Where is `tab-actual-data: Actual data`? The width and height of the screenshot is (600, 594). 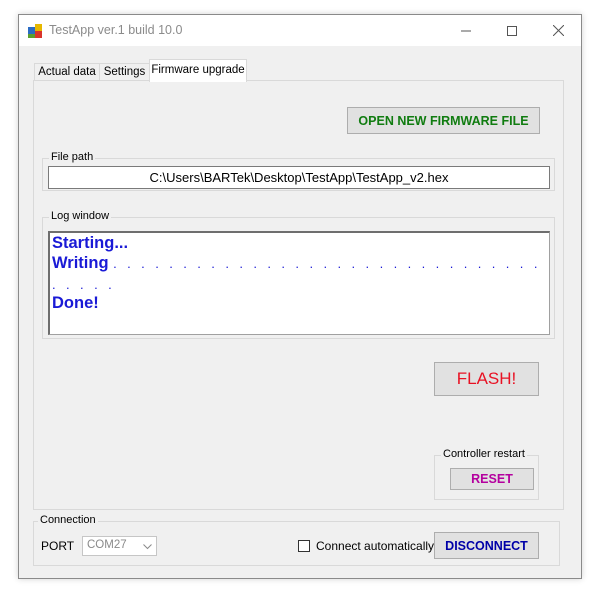
tab-actual-data: Actual data is located at coordinates (67, 72).